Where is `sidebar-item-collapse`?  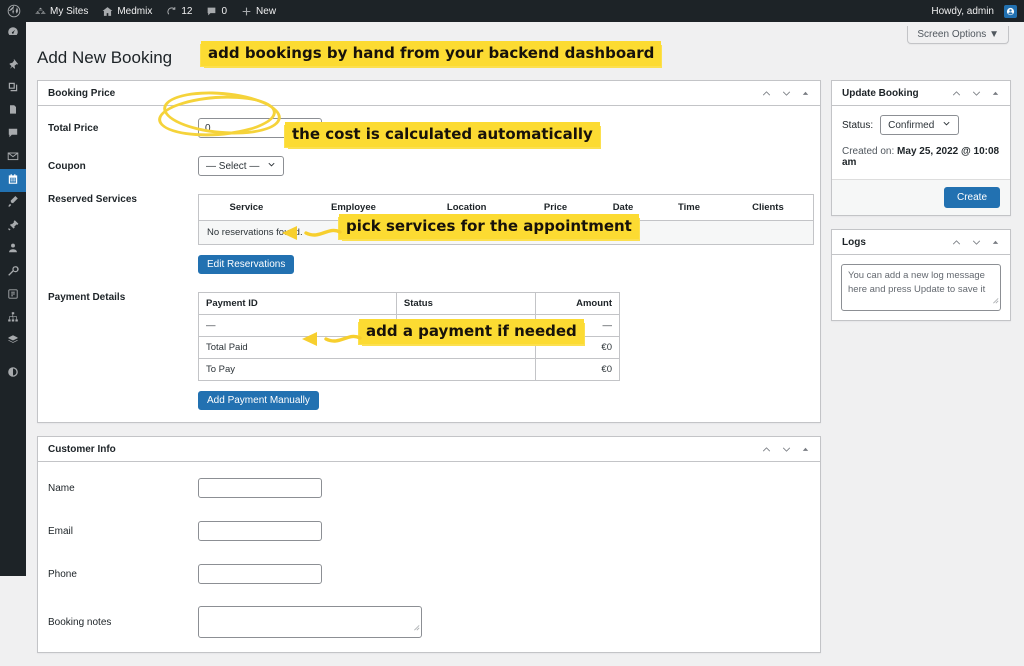 sidebar-item-collapse is located at coordinates (13, 373).